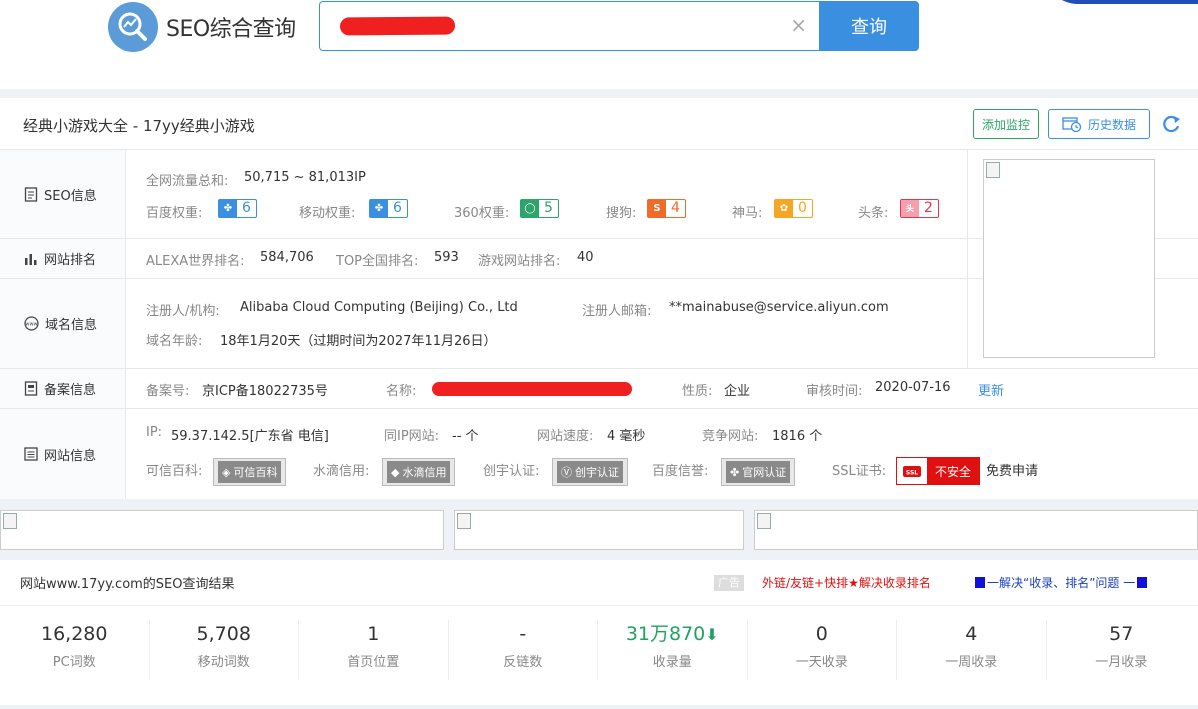  Describe the element at coordinates (590, 472) in the screenshot. I see `chuangyu-badge: Ⓥ 创宇认证` at that location.